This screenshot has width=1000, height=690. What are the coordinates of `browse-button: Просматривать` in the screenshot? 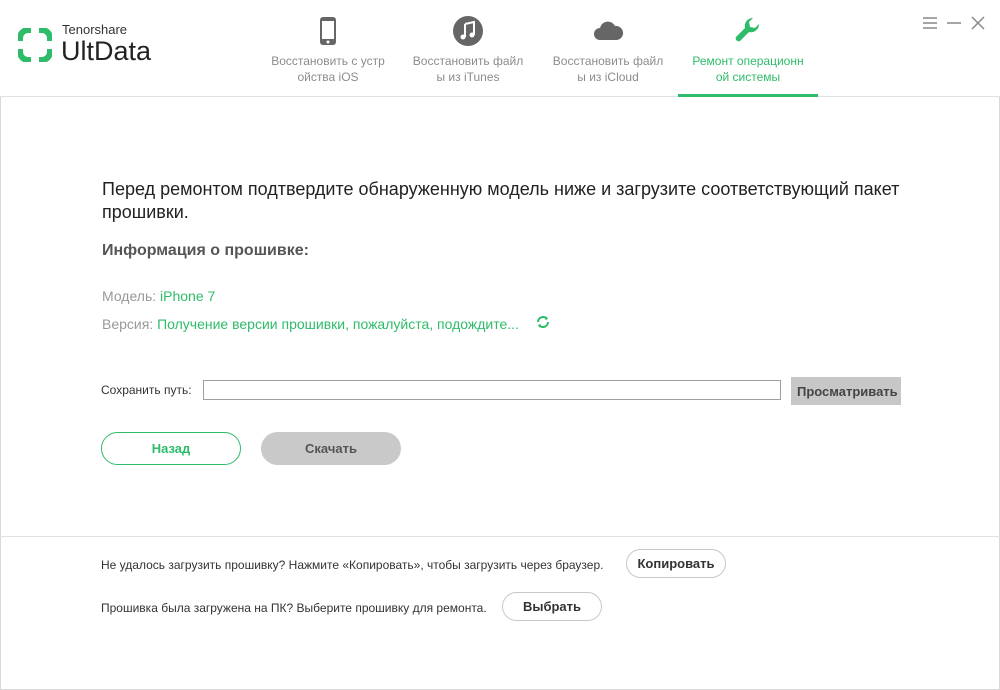 It's located at (846, 391).